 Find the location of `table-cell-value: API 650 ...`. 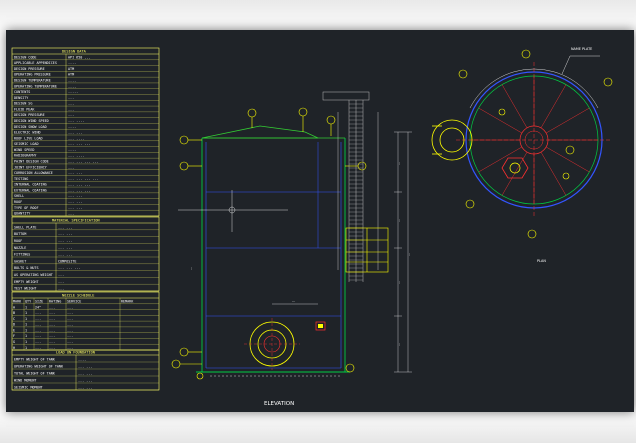

table-cell-value: API 650 ... is located at coordinates (79, 57).